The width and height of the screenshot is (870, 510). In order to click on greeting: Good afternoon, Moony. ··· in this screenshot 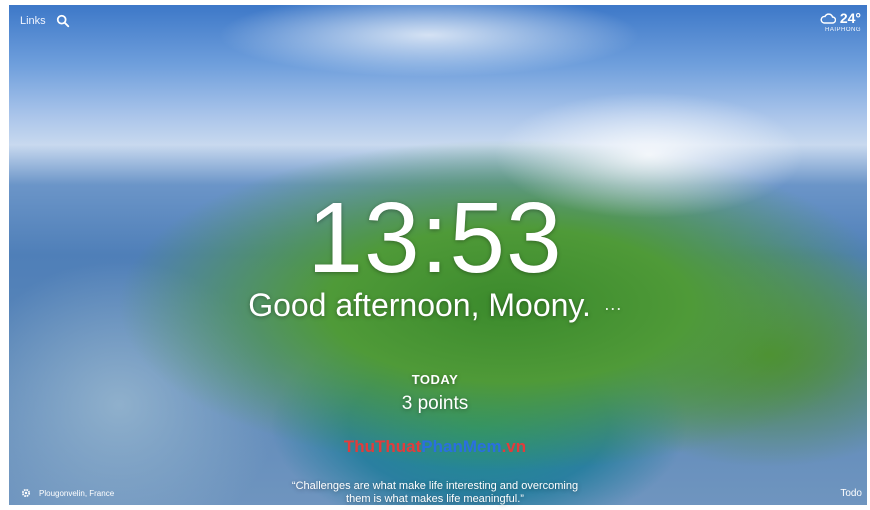, I will do `click(435, 306)`.